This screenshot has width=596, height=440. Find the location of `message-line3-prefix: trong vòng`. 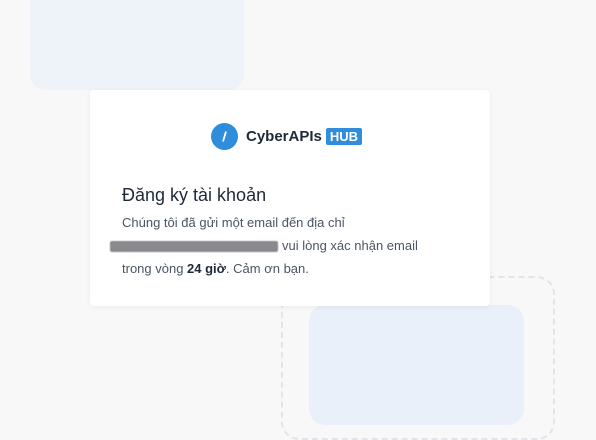

message-line3-prefix: trong vòng is located at coordinates (155, 268).